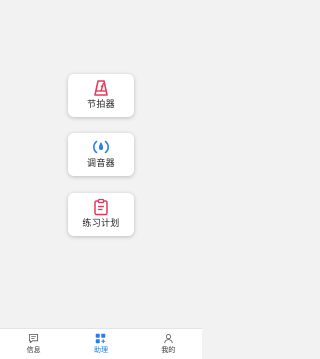 This screenshot has height=359, width=320. Describe the element at coordinates (101, 207) in the screenshot. I see `clipboard-icon` at that location.